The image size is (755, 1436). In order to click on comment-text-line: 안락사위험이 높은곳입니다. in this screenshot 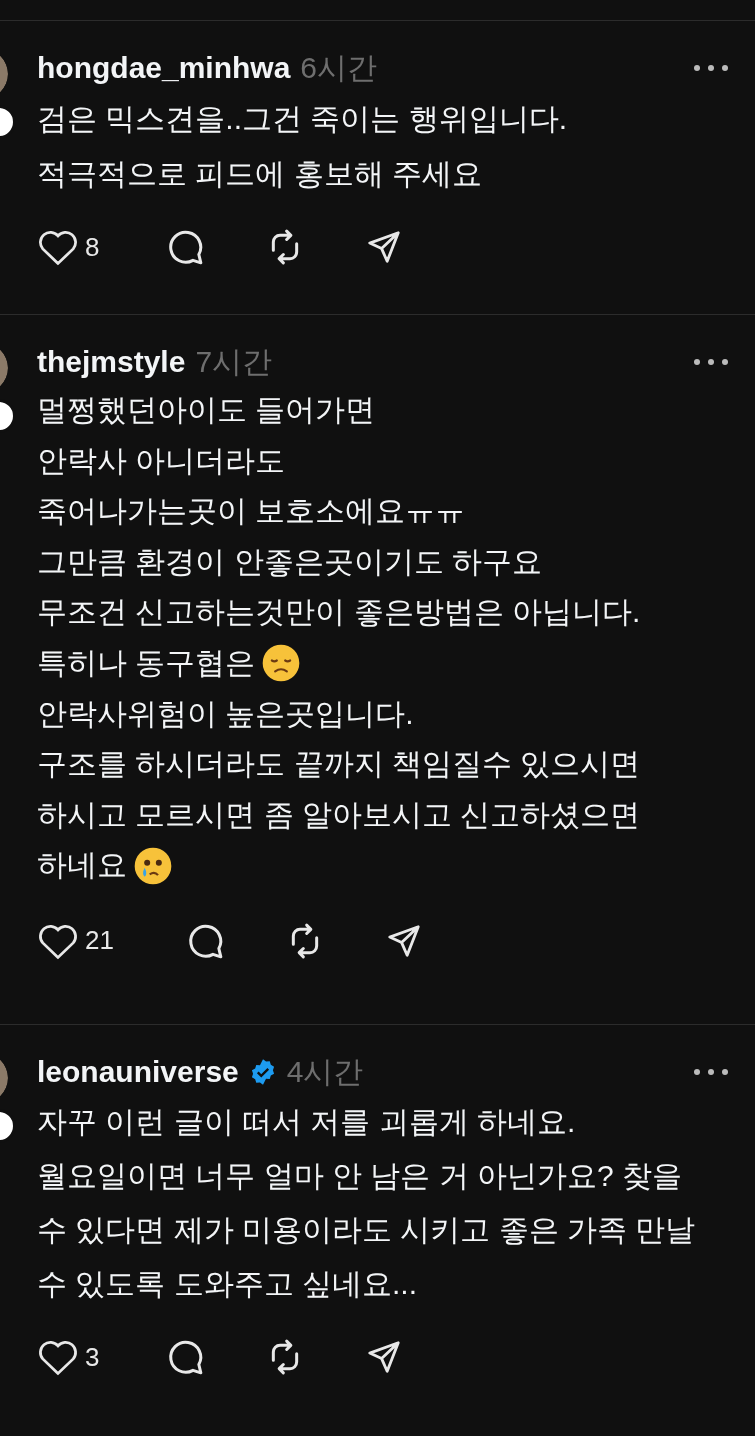, I will do `click(225, 713)`.